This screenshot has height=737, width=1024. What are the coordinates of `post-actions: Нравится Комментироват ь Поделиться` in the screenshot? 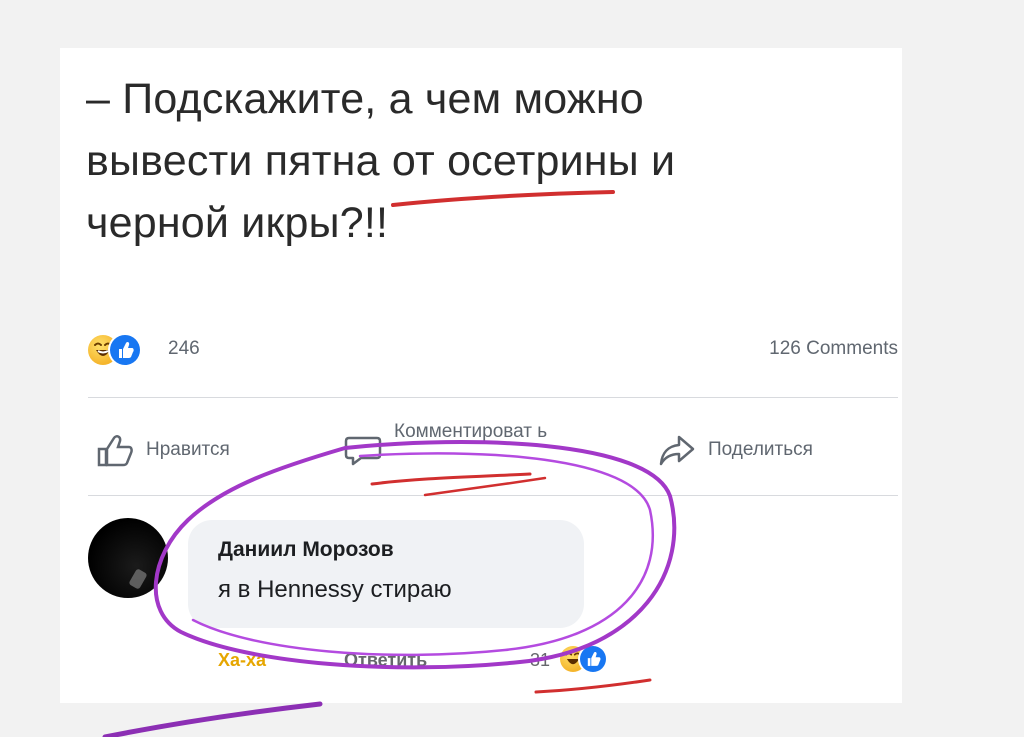 It's located at (493, 446).